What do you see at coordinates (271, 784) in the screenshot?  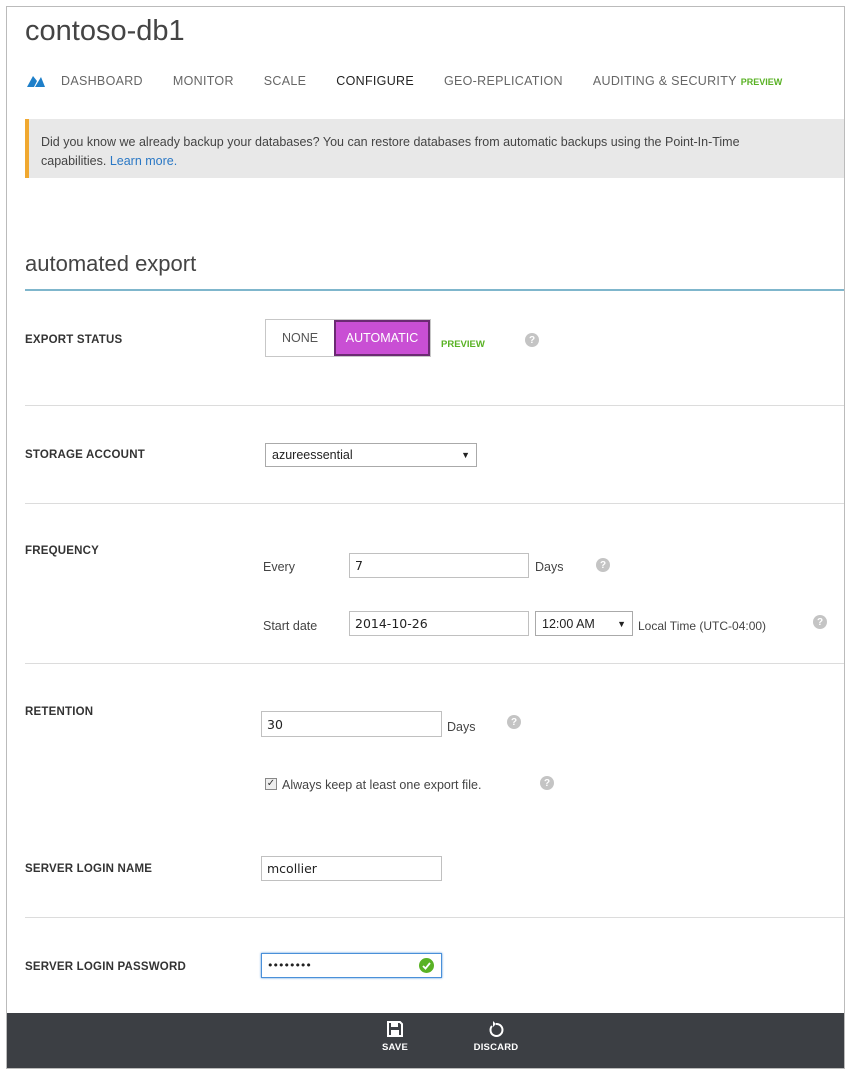 I see `keep-export-checkbox: ✓` at bounding box center [271, 784].